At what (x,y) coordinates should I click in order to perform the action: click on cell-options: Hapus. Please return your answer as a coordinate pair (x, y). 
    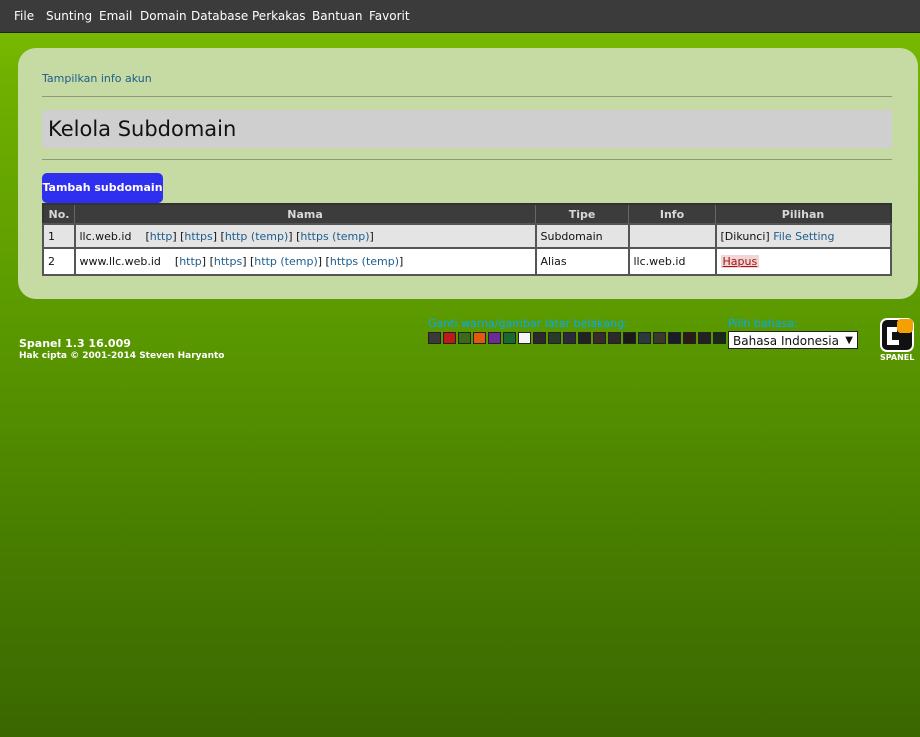
    Looking at the image, I should click on (803, 261).